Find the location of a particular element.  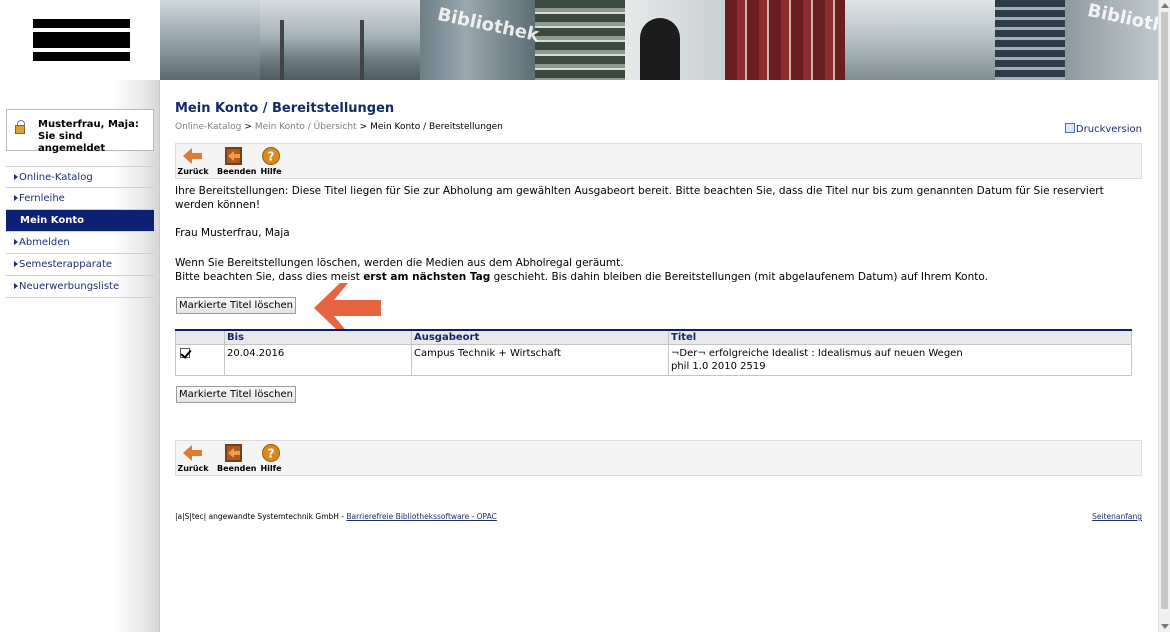

header-banner: Bibliothek Bibliothek is located at coordinates (665, 40).